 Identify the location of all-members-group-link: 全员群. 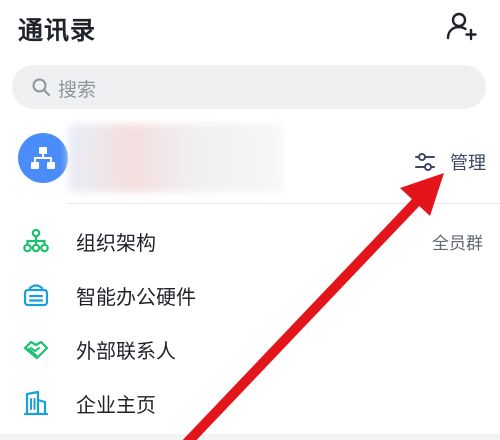
(457, 241).